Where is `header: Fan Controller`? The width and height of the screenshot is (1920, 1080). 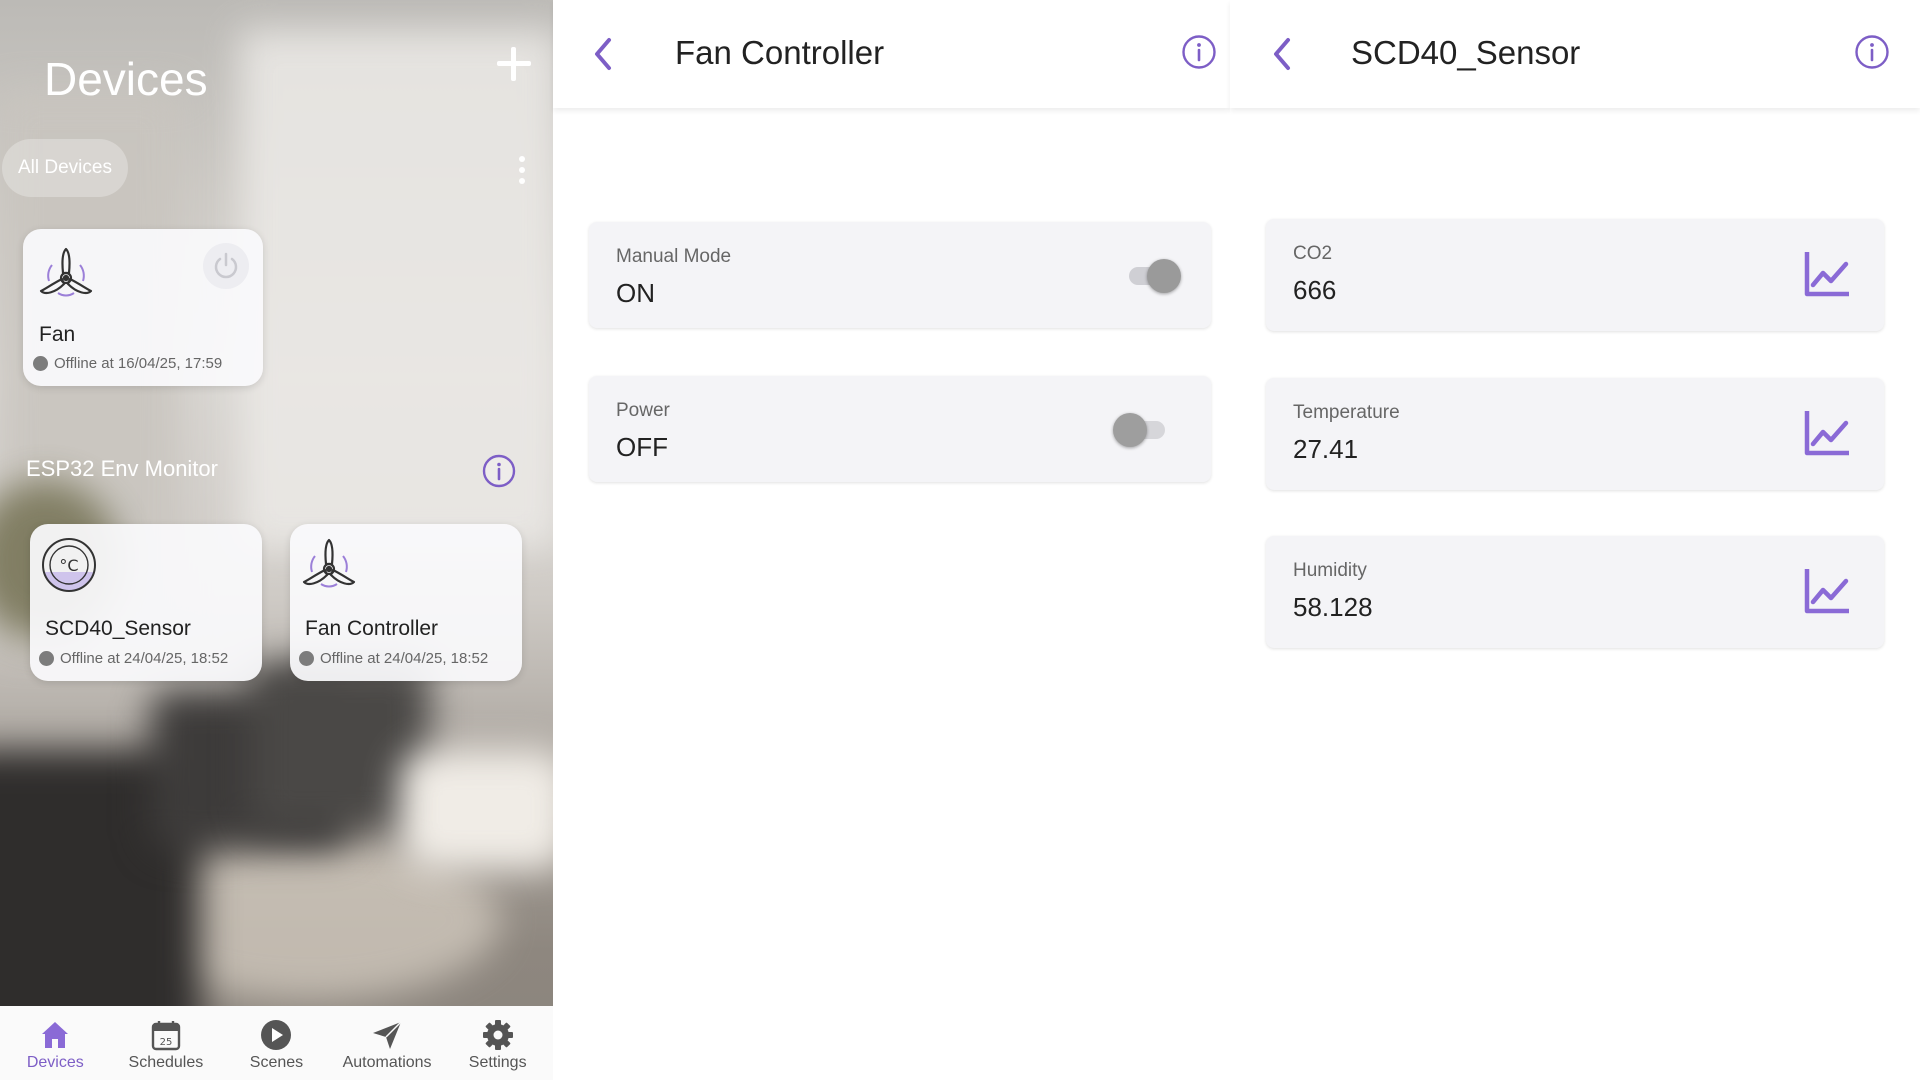
header: Fan Controller is located at coordinates (891, 54).